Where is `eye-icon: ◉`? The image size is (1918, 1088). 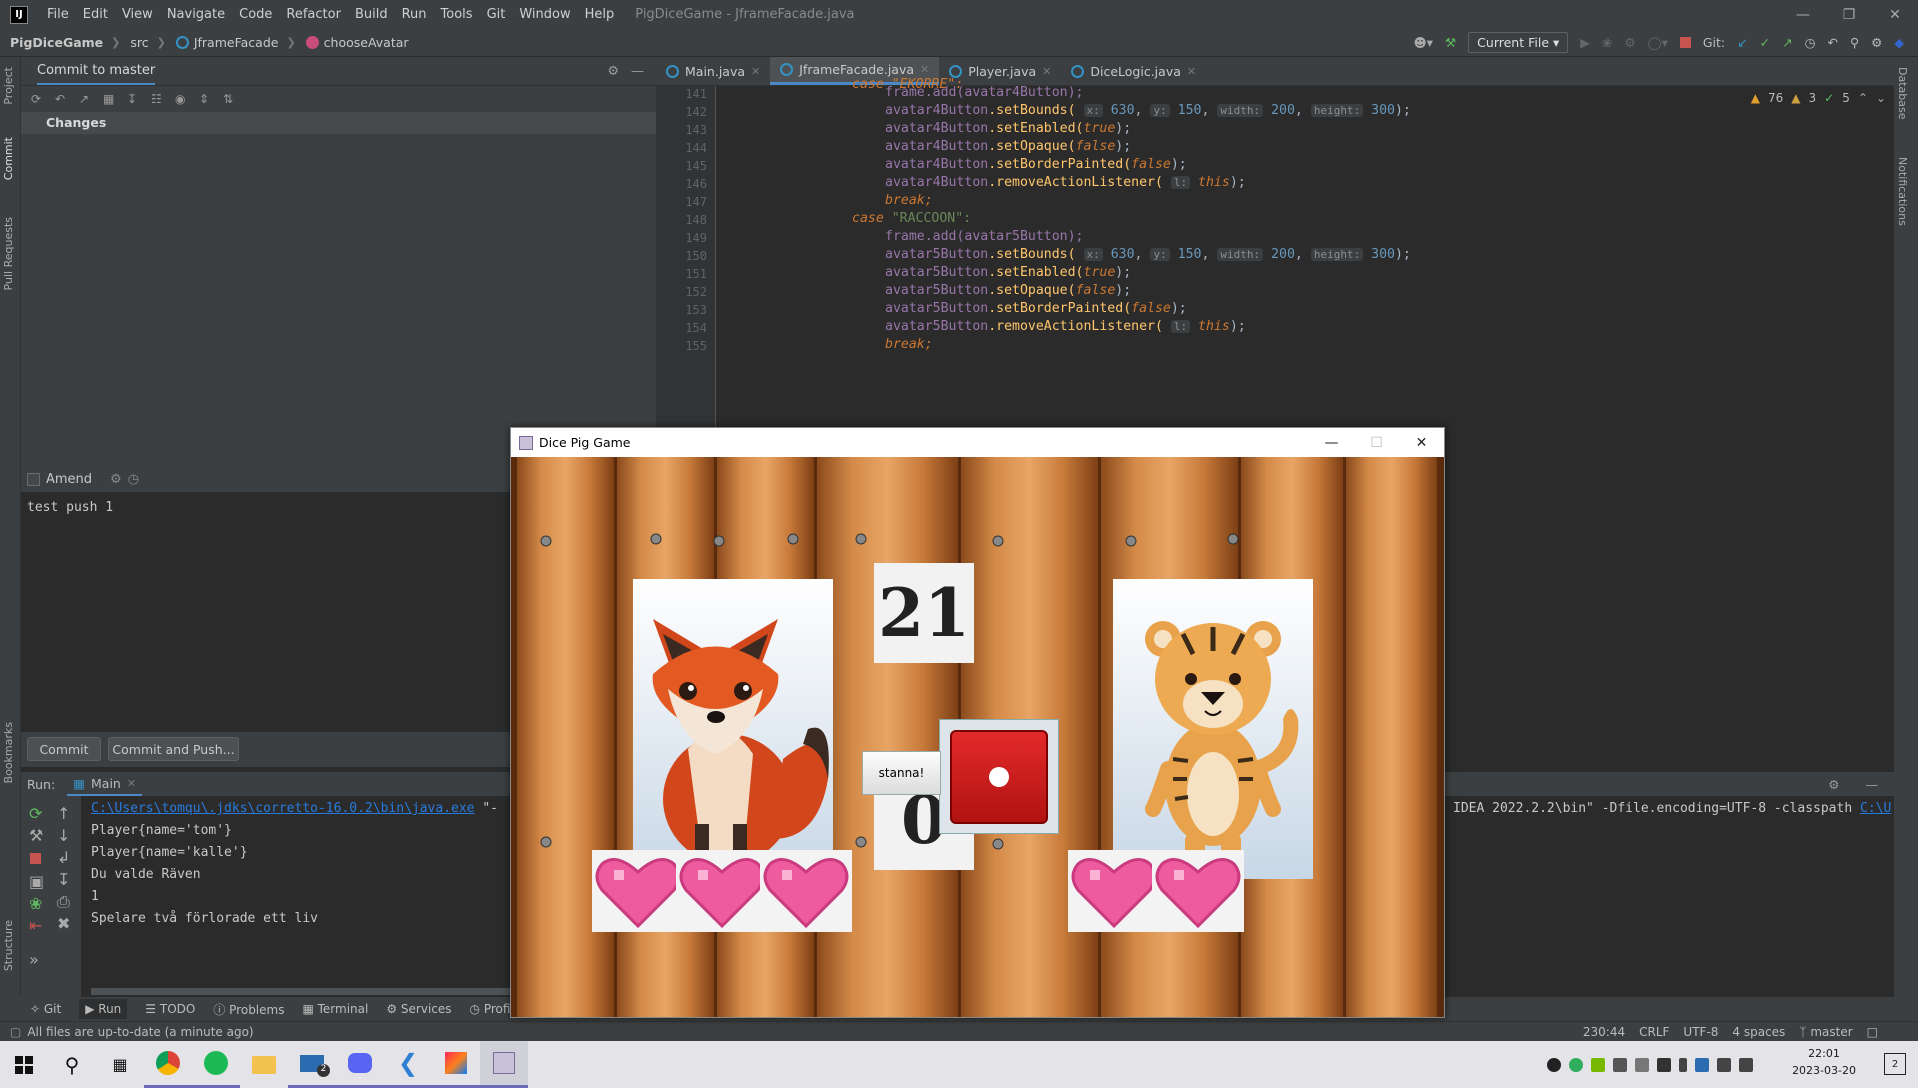 eye-icon: ◉ is located at coordinates (182, 99).